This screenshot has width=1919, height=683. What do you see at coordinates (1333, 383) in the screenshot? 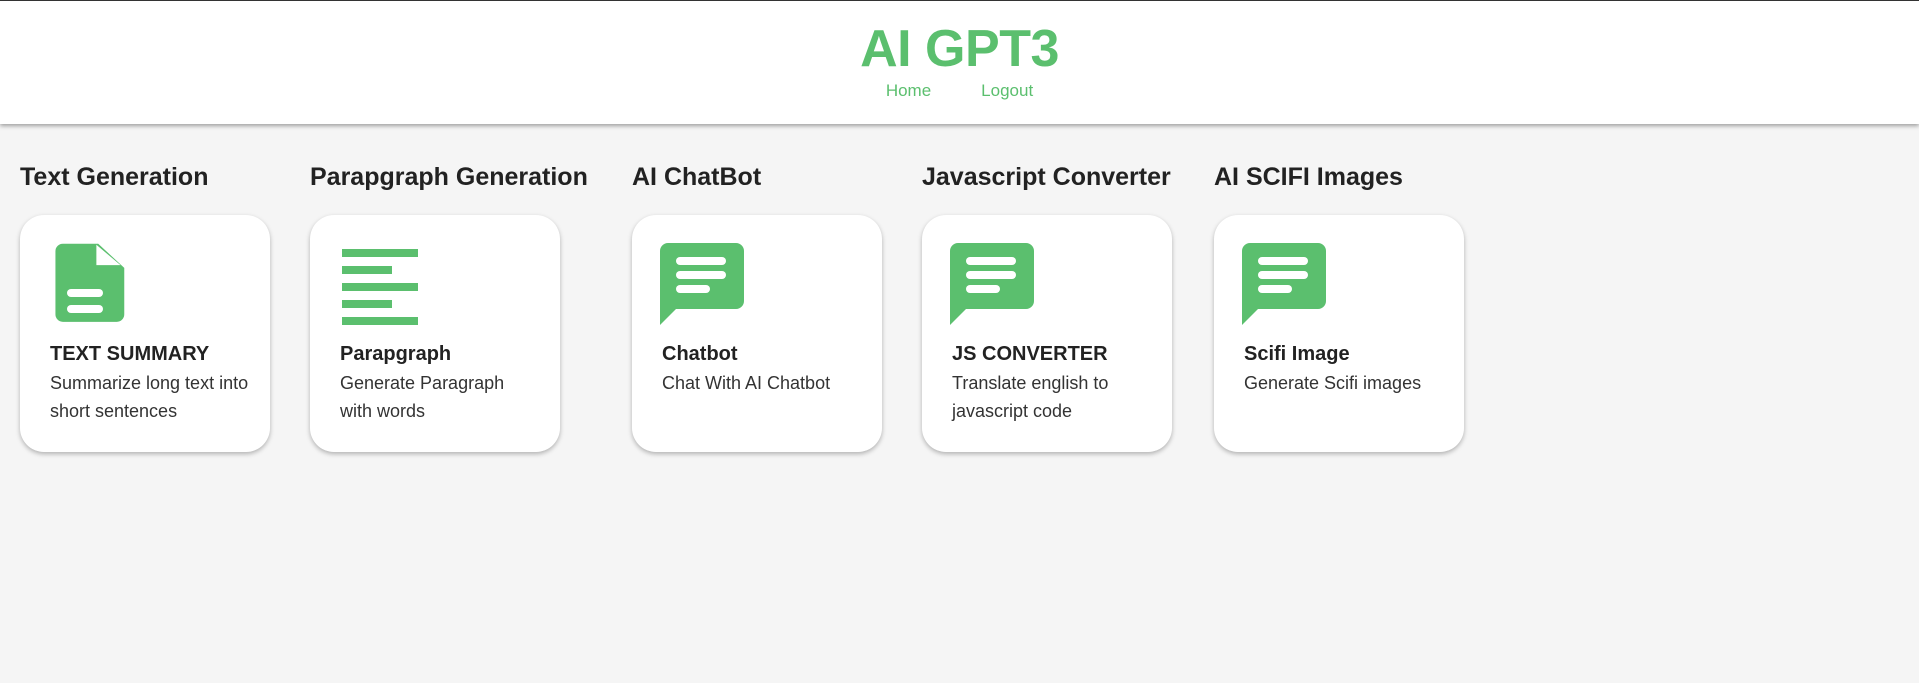
I see `card-description: Generate Scifi images` at bounding box center [1333, 383].